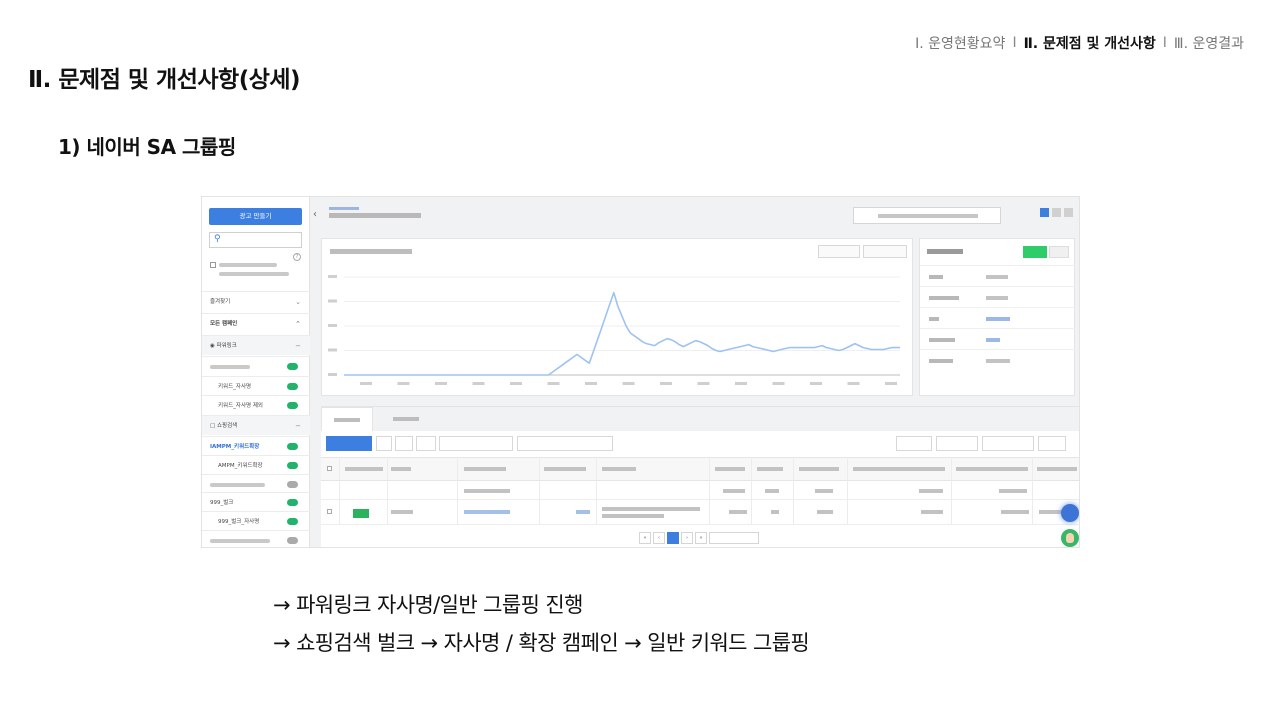  What do you see at coordinates (622, 333) in the screenshot?
I see `series-line` at bounding box center [622, 333].